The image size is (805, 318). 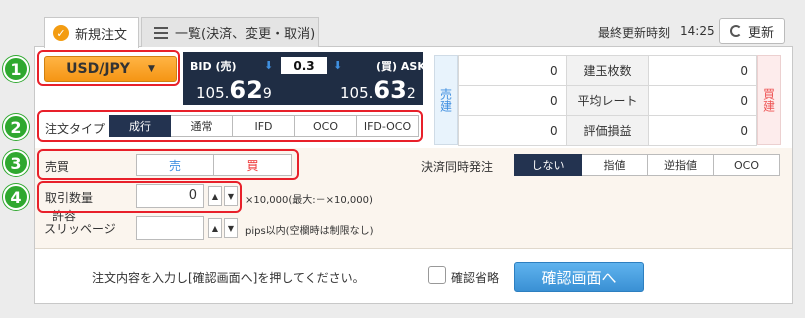 What do you see at coordinates (697, 31) in the screenshot?
I see `last-update-time: 14:25` at bounding box center [697, 31].